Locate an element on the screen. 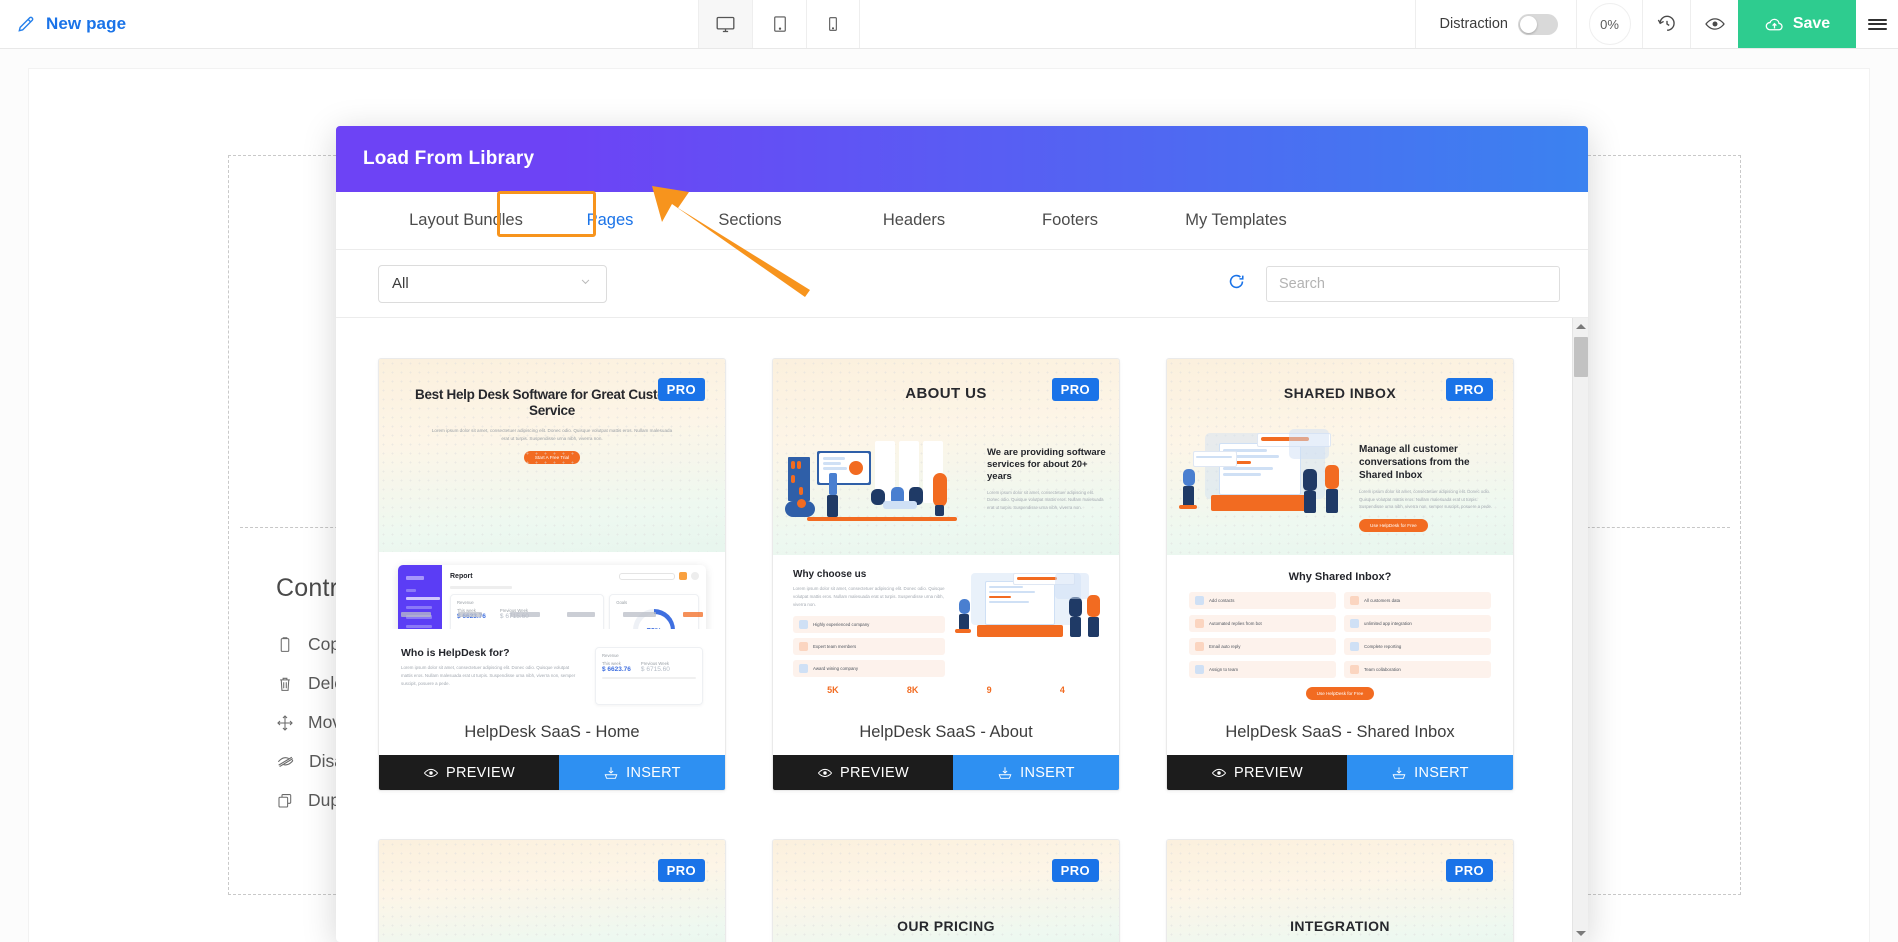  chevron-down-icon is located at coordinates (585, 283).